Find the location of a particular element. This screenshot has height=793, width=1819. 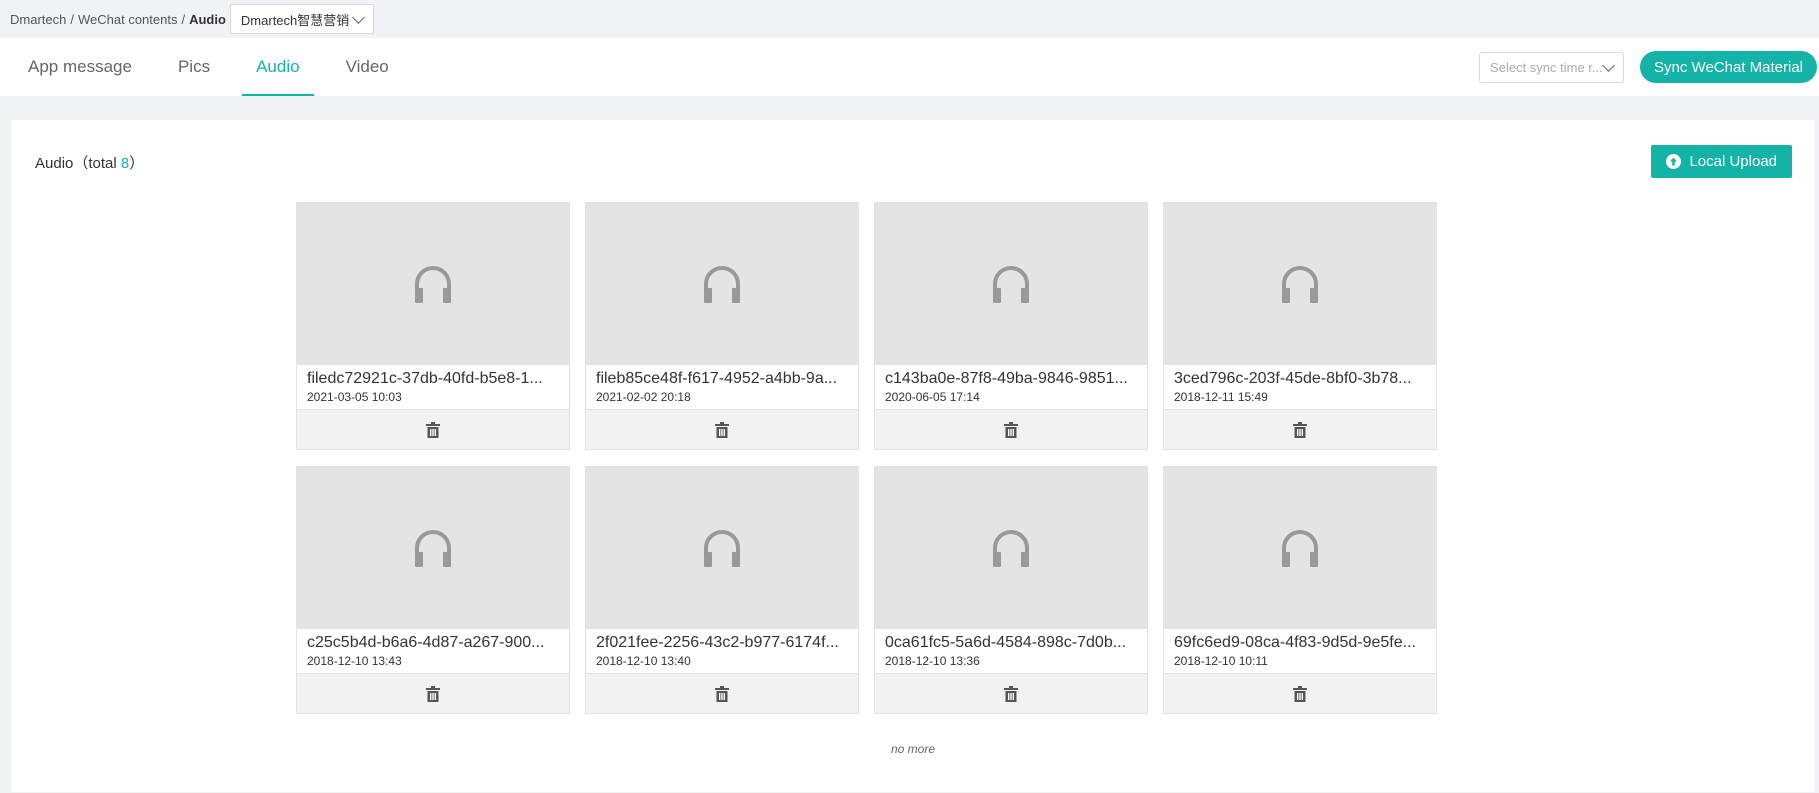

local-upload-label: Local Upload is located at coordinates (1733, 161).